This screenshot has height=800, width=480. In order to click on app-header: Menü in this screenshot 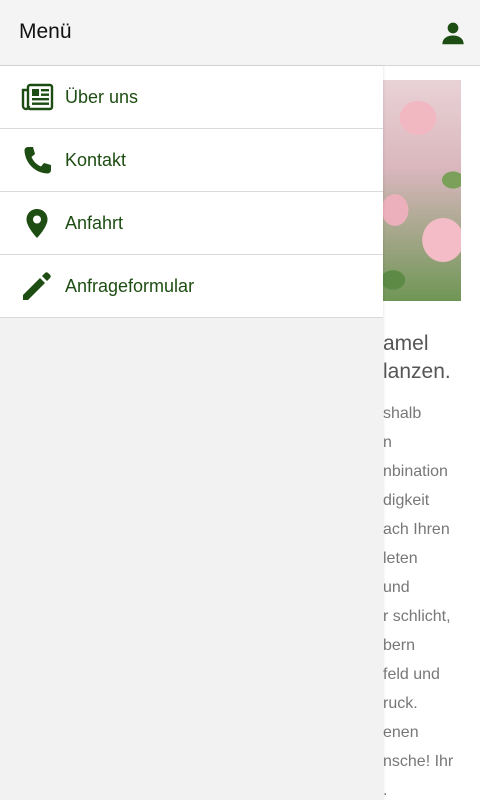, I will do `click(240, 33)`.